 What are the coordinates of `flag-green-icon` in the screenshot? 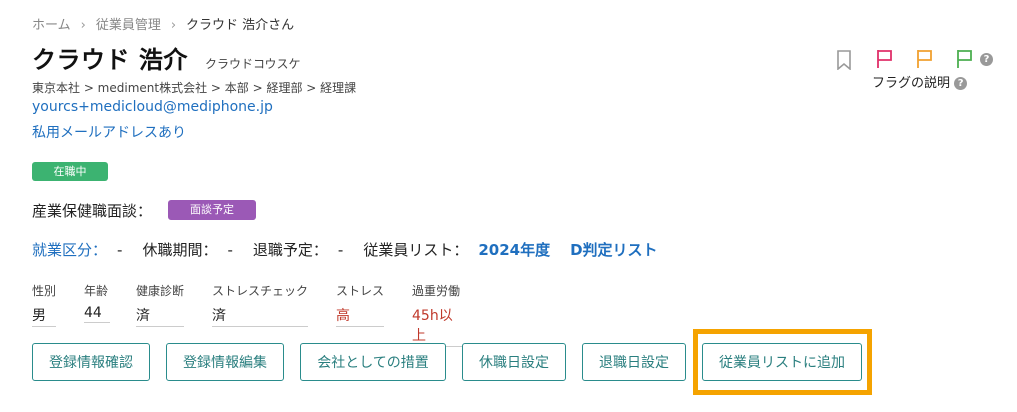 It's located at (965, 59).